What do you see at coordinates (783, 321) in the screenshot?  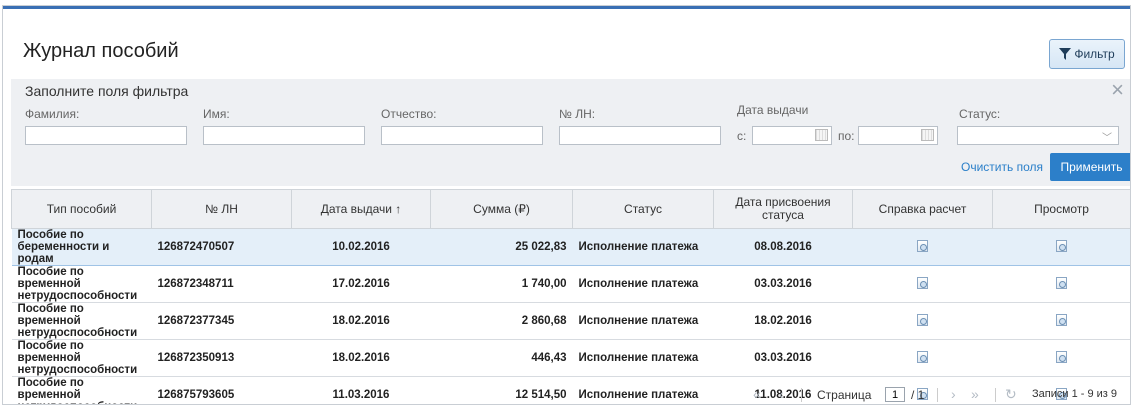 I see `cell-status-date: 18.02.2016` at bounding box center [783, 321].